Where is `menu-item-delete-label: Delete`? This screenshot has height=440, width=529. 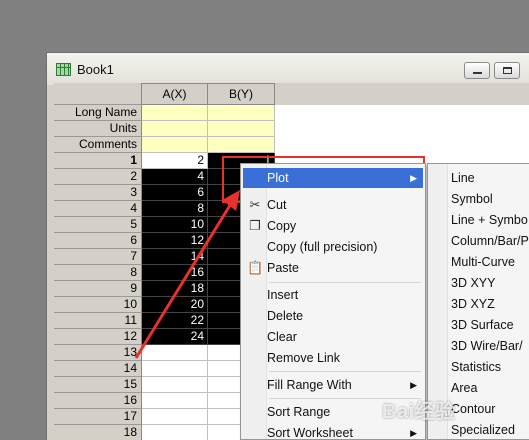
menu-item-delete-label: Delete is located at coordinates (285, 316).